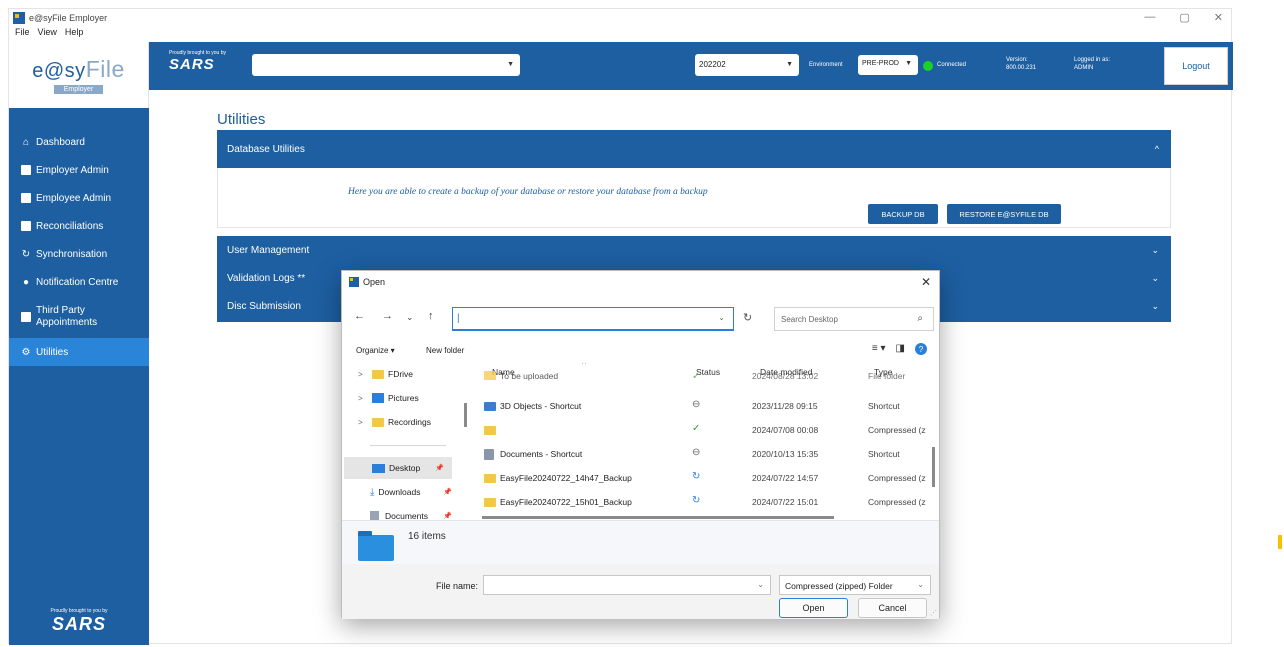 The image size is (1284, 647). Describe the element at coordinates (903, 214) in the screenshot. I see `backup-db-button: BACKUP DB` at that location.